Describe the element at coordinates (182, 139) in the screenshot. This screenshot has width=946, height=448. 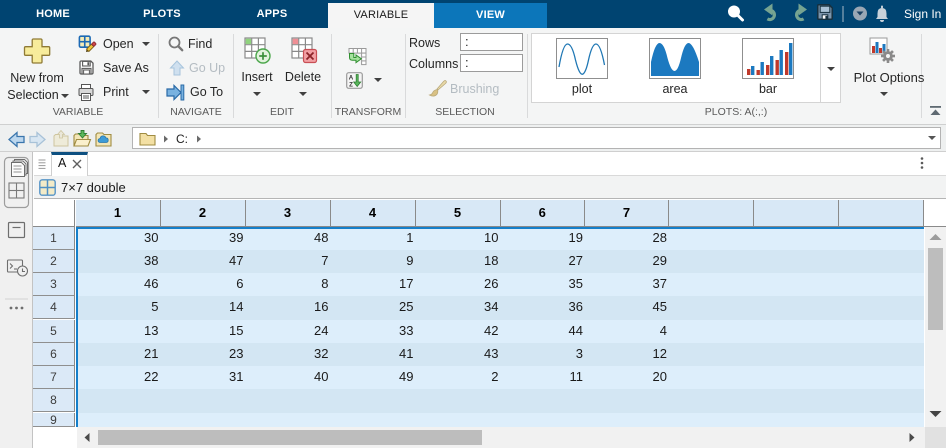
I see `svg-text: C:` at that location.